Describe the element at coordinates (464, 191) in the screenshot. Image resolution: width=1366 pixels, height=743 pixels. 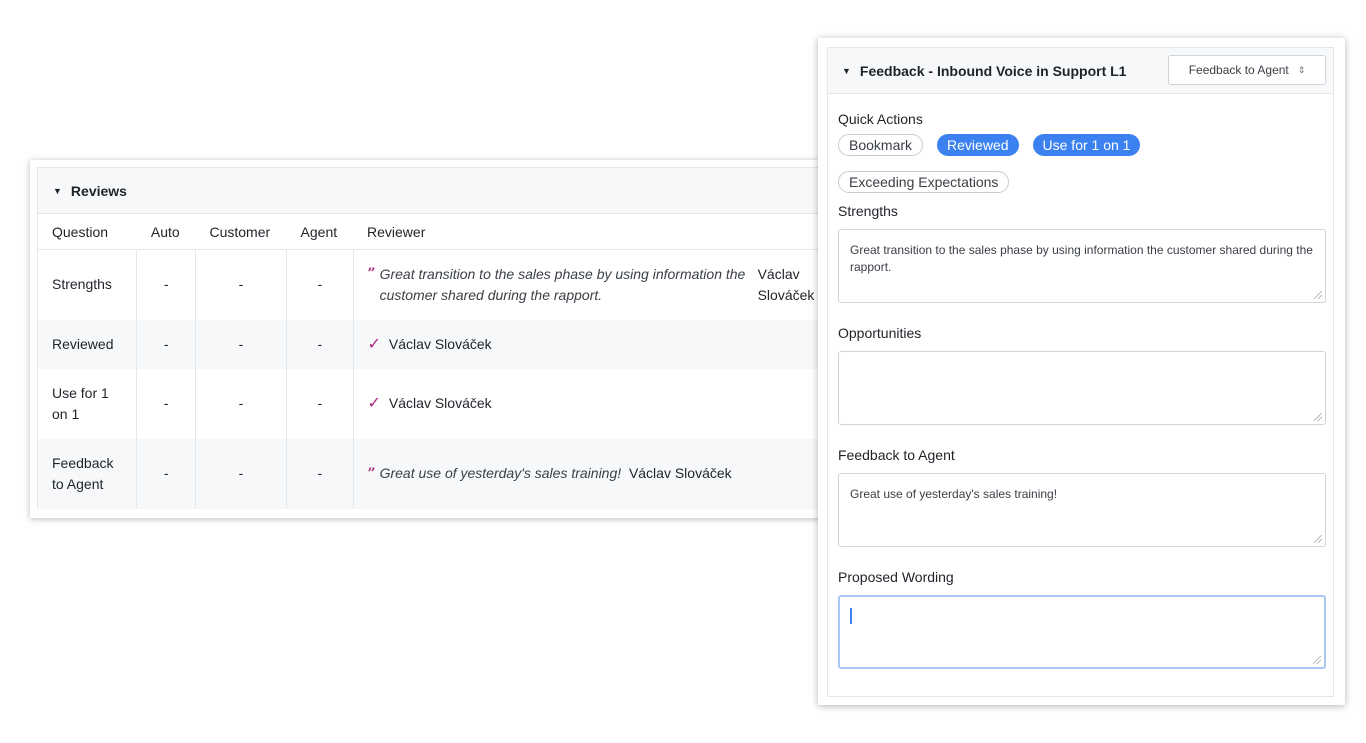
I see `reviews-header: ▼ Reviews` at that location.